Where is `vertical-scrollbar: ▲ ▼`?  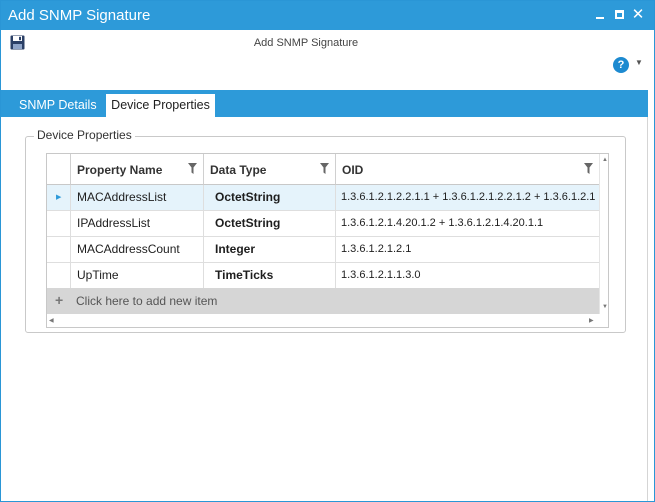 vertical-scrollbar: ▲ ▼ is located at coordinates (603, 234).